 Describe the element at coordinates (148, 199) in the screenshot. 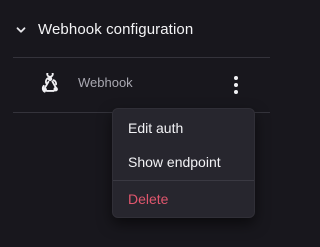

I see `menu-item-label: Delete` at that location.